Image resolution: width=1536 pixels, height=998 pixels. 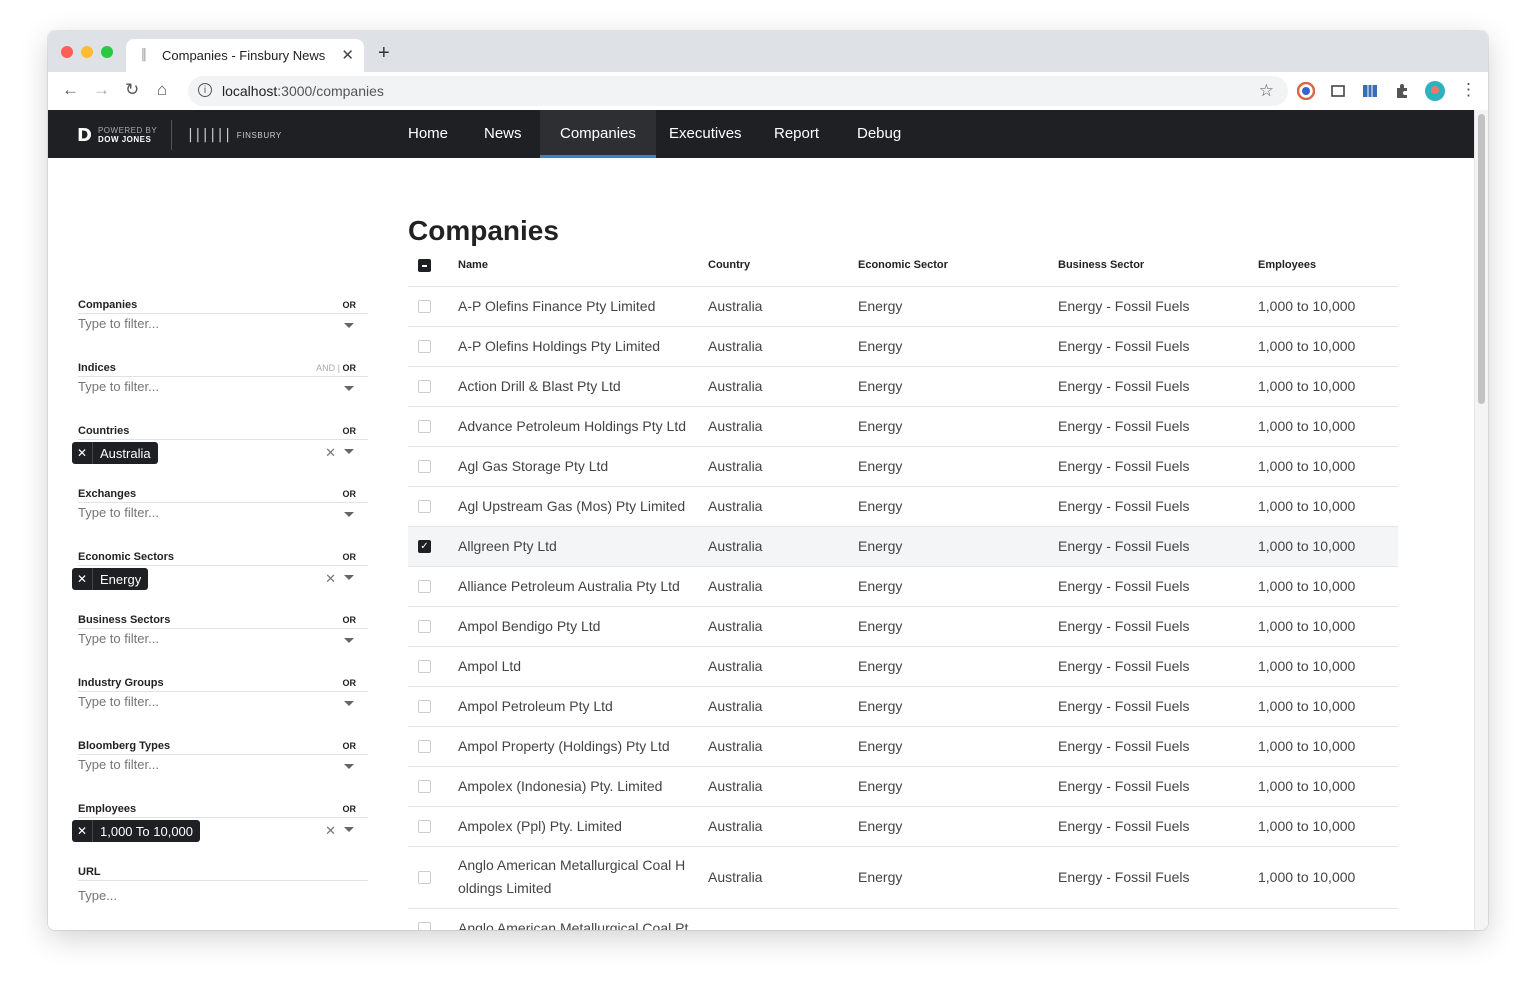 What do you see at coordinates (101, 90) in the screenshot?
I see `forward-icon: →` at bounding box center [101, 90].